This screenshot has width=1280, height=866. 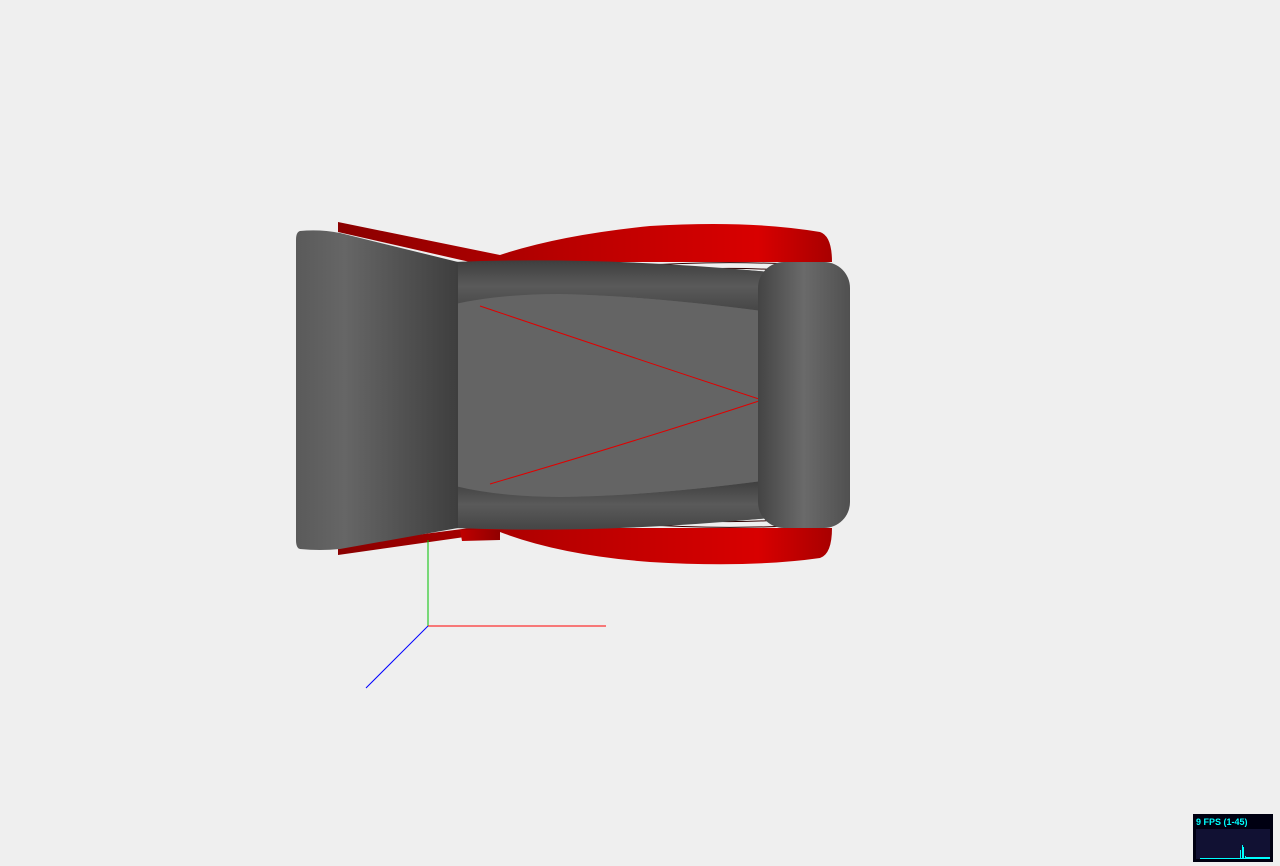 I want to click on fps-stats-panel: 9 FPS (1-45), so click(x=1233, y=838).